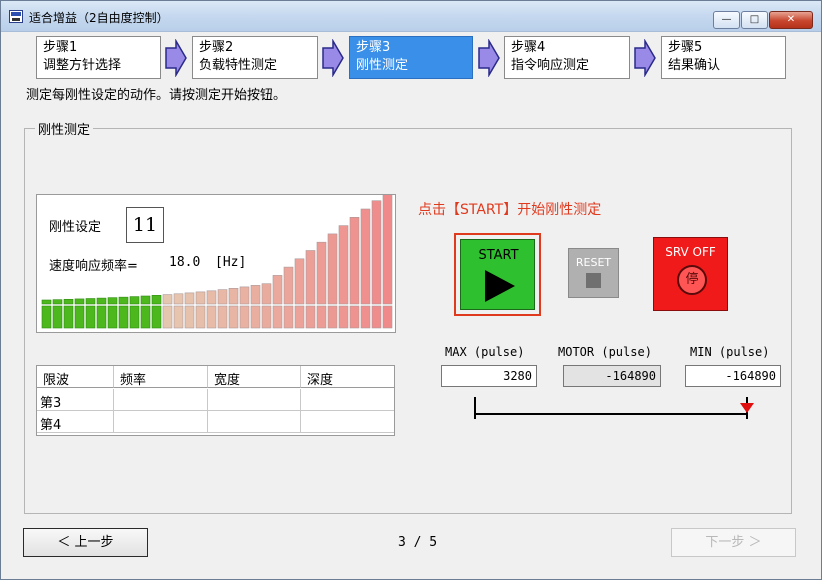 The image size is (822, 580). I want to click on step-2: 步骤2 负载特性测定, so click(255, 57).